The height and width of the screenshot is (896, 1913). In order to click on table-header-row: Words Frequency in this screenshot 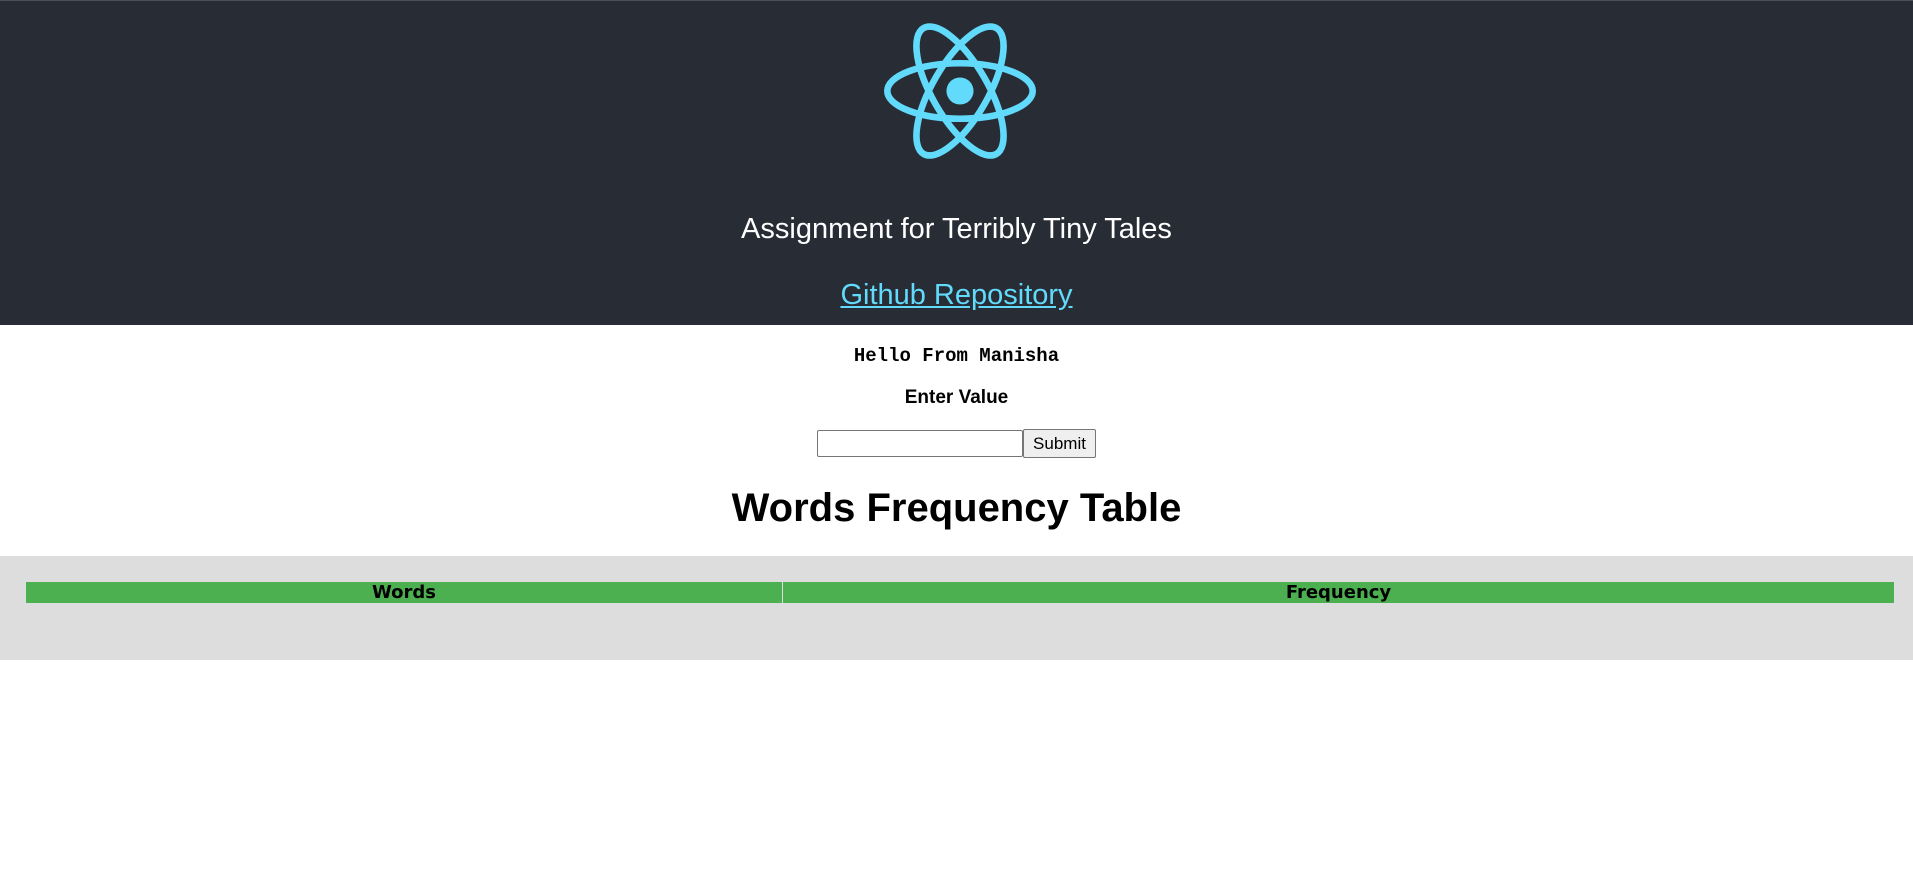, I will do `click(960, 592)`.